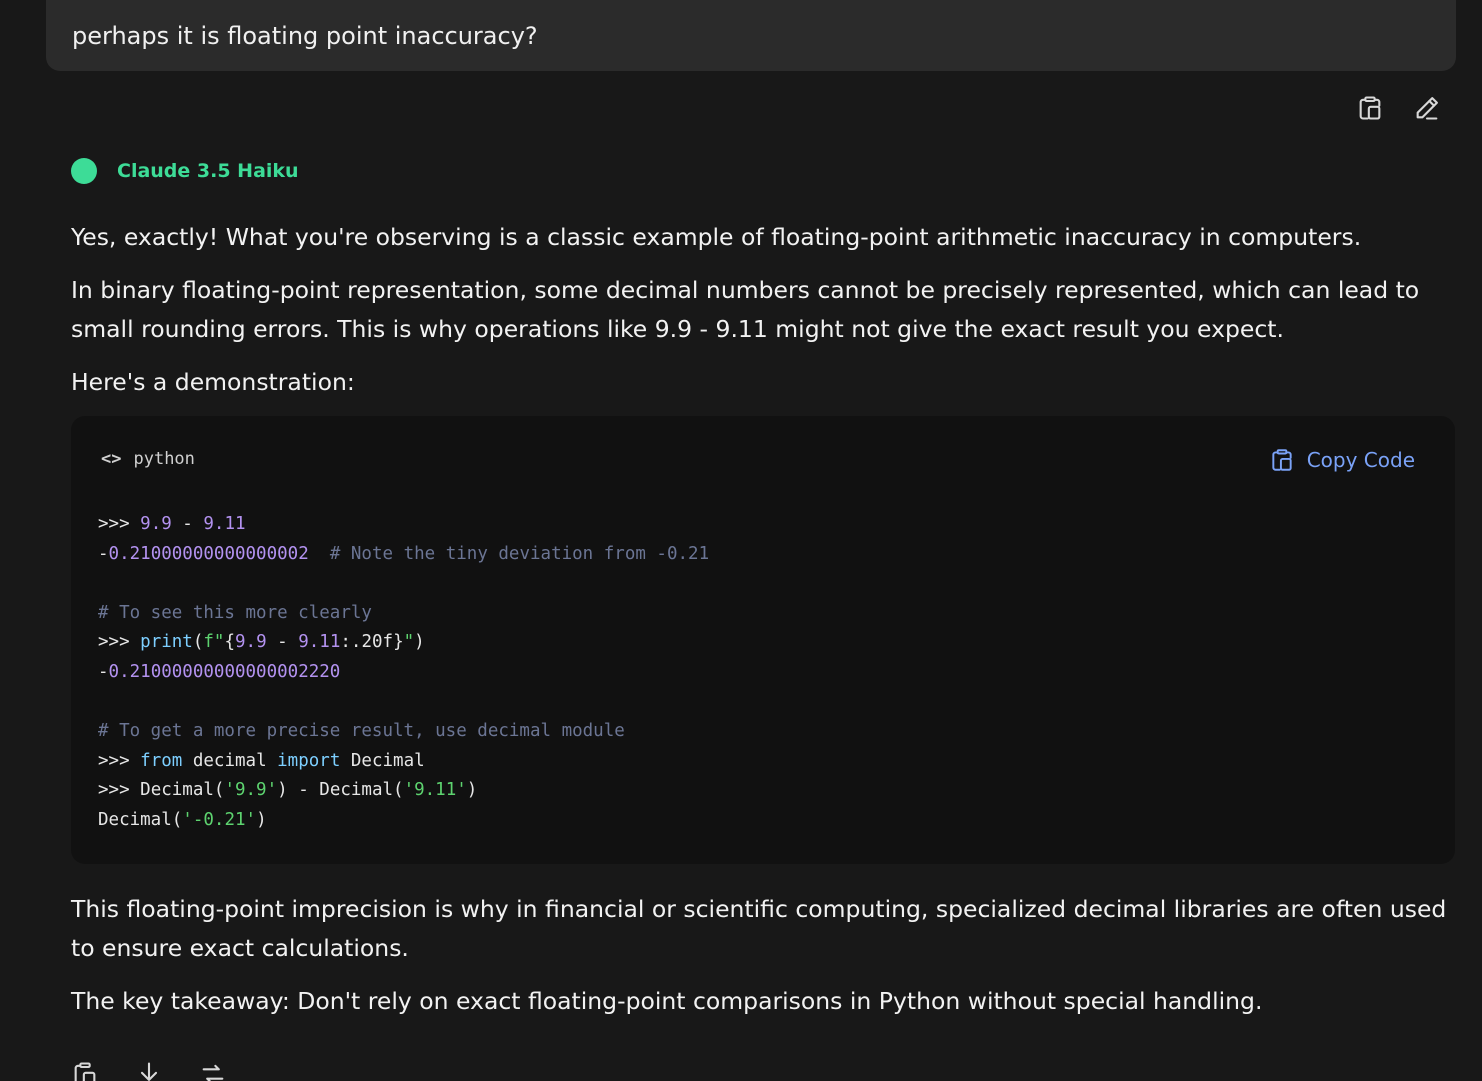 The image size is (1482, 1081). I want to click on copy-message-button, so click(1370, 108).